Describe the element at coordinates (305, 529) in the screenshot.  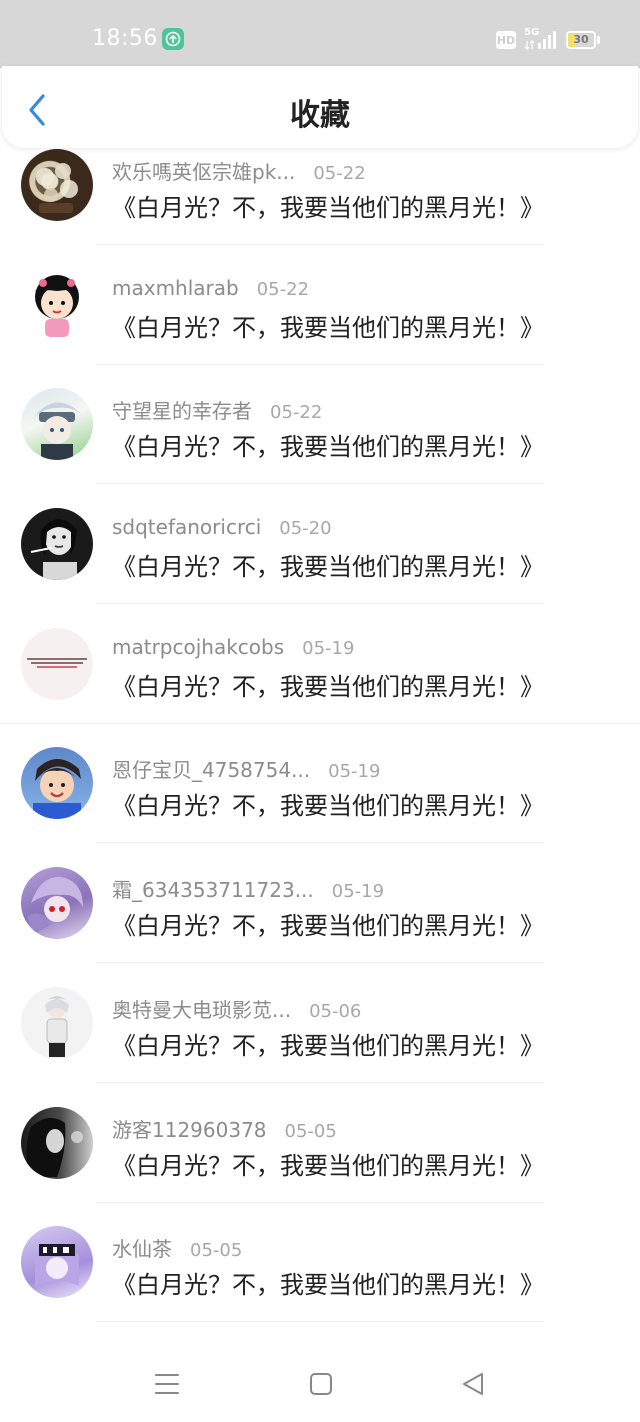
I see `date: 05-20` at that location.